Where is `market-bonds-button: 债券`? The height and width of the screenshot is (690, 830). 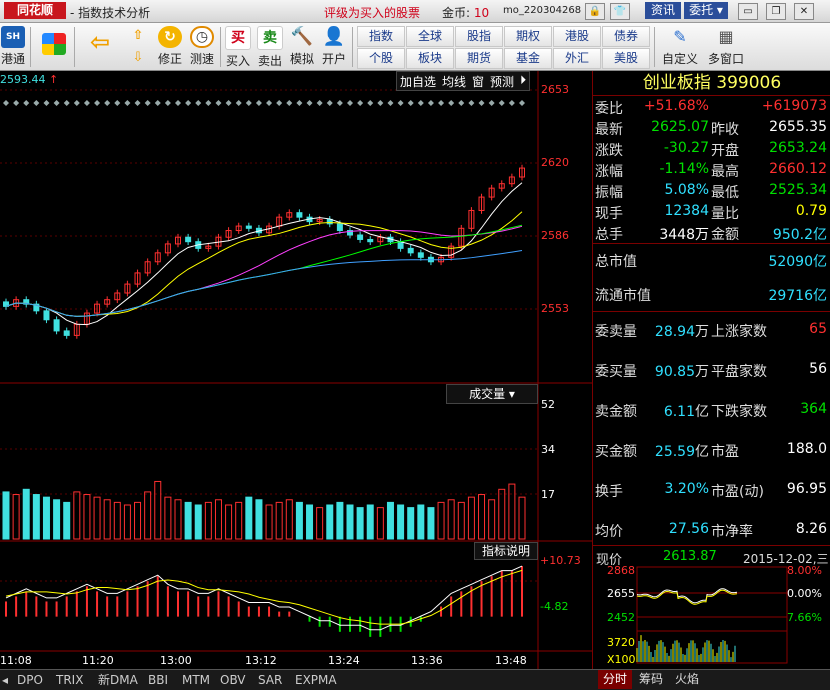
market-bonds-button: 债券 is located at coordinates (626, 36).